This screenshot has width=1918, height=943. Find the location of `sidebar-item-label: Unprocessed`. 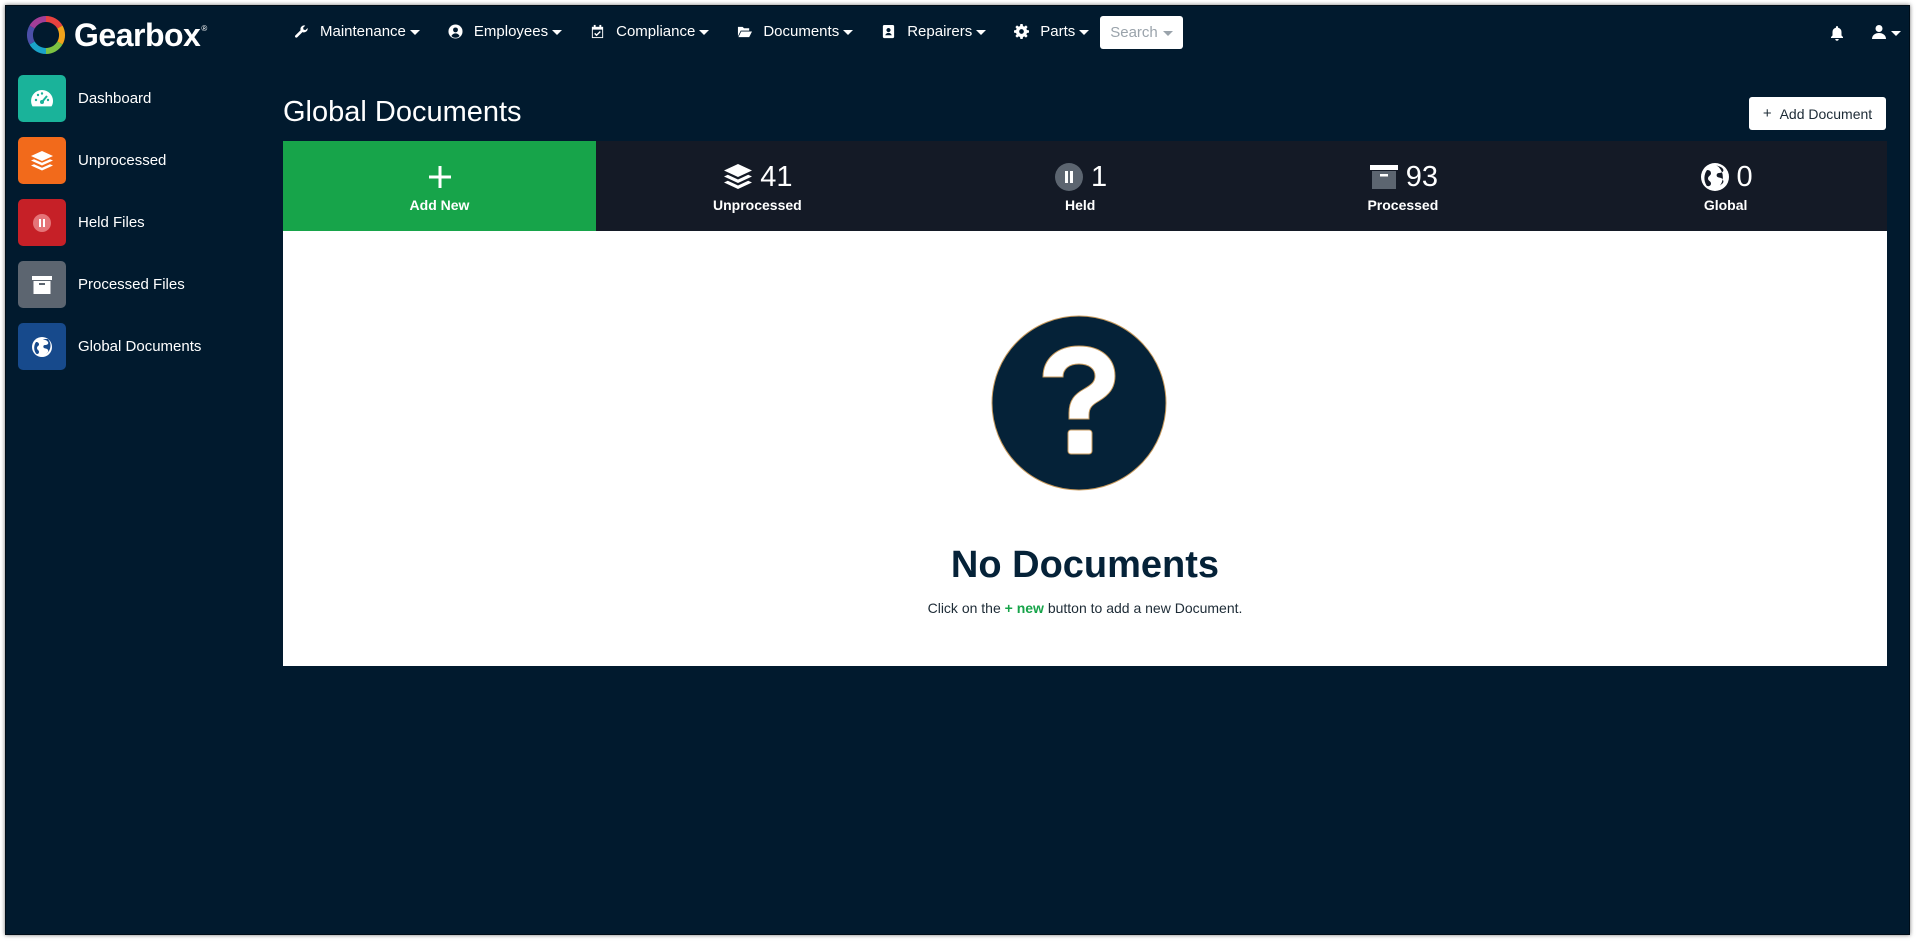

sidebar-item-label: Unprocessed is located at coordinates (122, 160).